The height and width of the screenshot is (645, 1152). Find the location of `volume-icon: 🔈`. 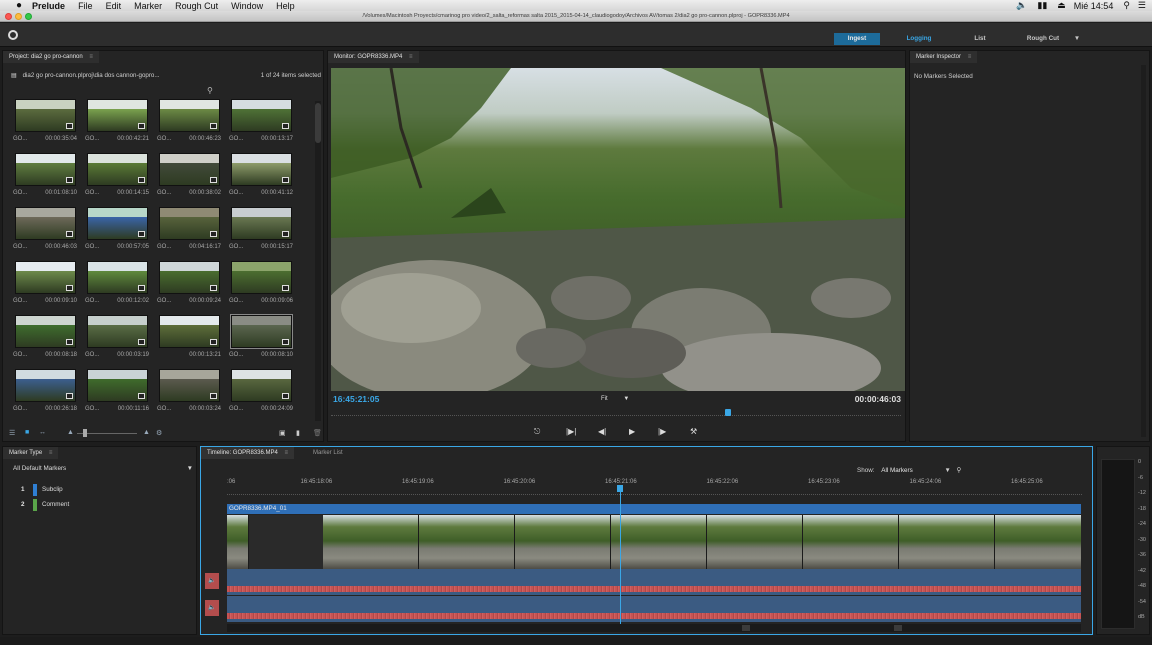

volume-icon: 🔈 is located at coordinates (1021, 5).